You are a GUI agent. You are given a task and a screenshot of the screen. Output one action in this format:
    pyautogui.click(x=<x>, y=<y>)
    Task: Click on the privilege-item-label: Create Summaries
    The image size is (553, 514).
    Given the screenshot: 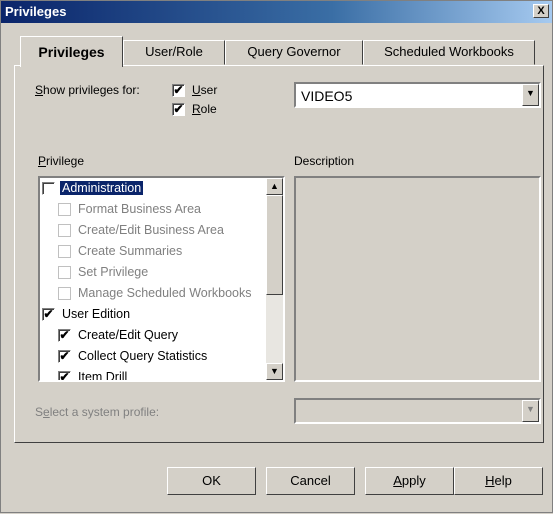 What is the action you would take?
    pyautogui.click(x=130, y=251)
    